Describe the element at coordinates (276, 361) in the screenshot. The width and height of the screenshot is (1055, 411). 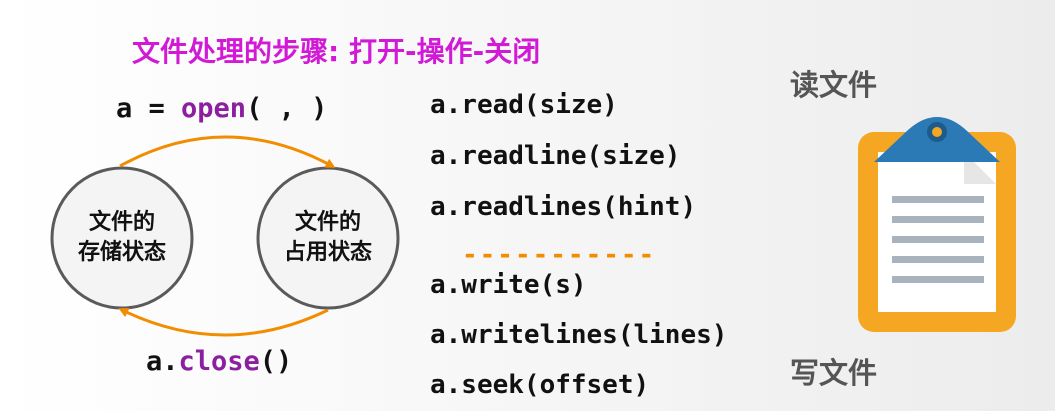
I see `close-args: ()` at that location.